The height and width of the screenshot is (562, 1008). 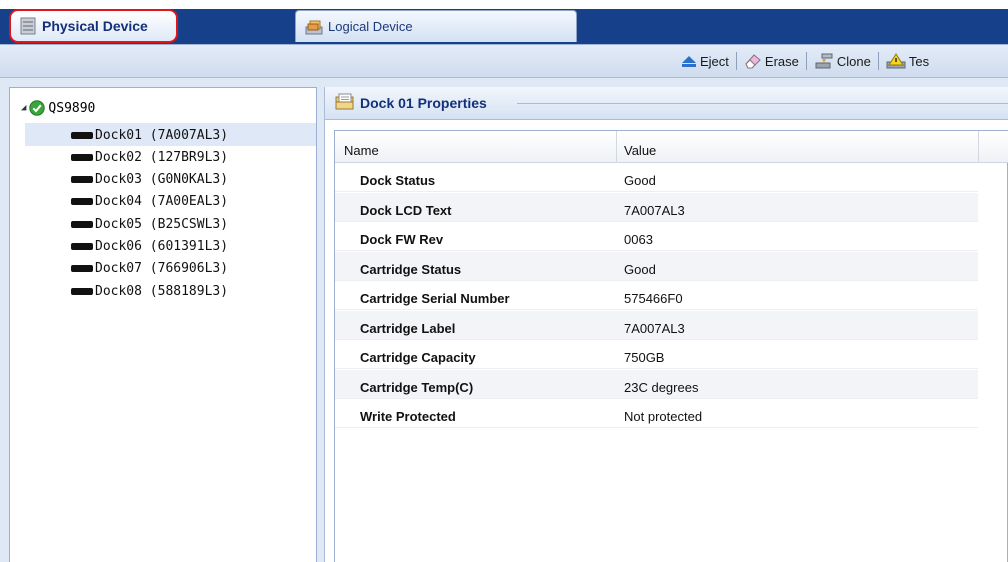 What do you see at coordinates (640, 150) in the screenshot?
I see `column-header-value: Value` at bounding box center [640, 150].